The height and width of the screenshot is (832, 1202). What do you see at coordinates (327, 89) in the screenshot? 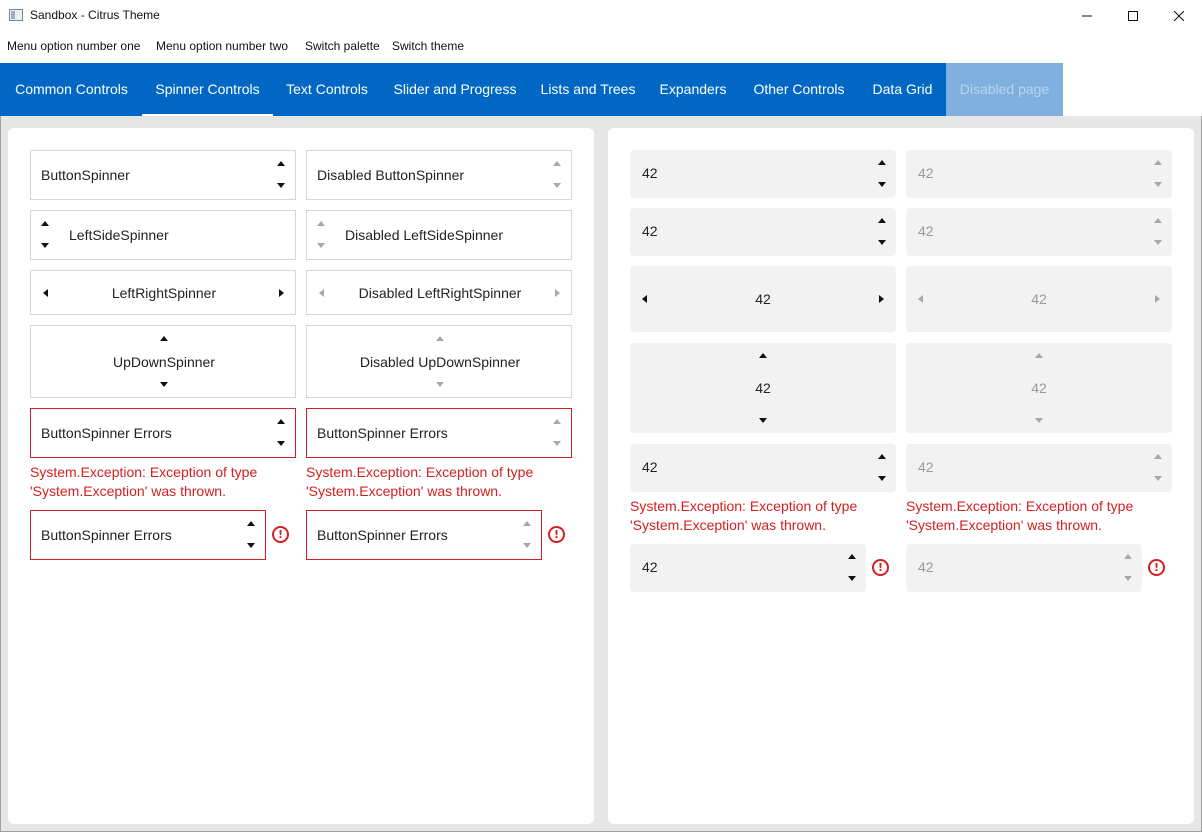
I see `tab-text-controls: Text Controls` at bounding box center [327, 89].